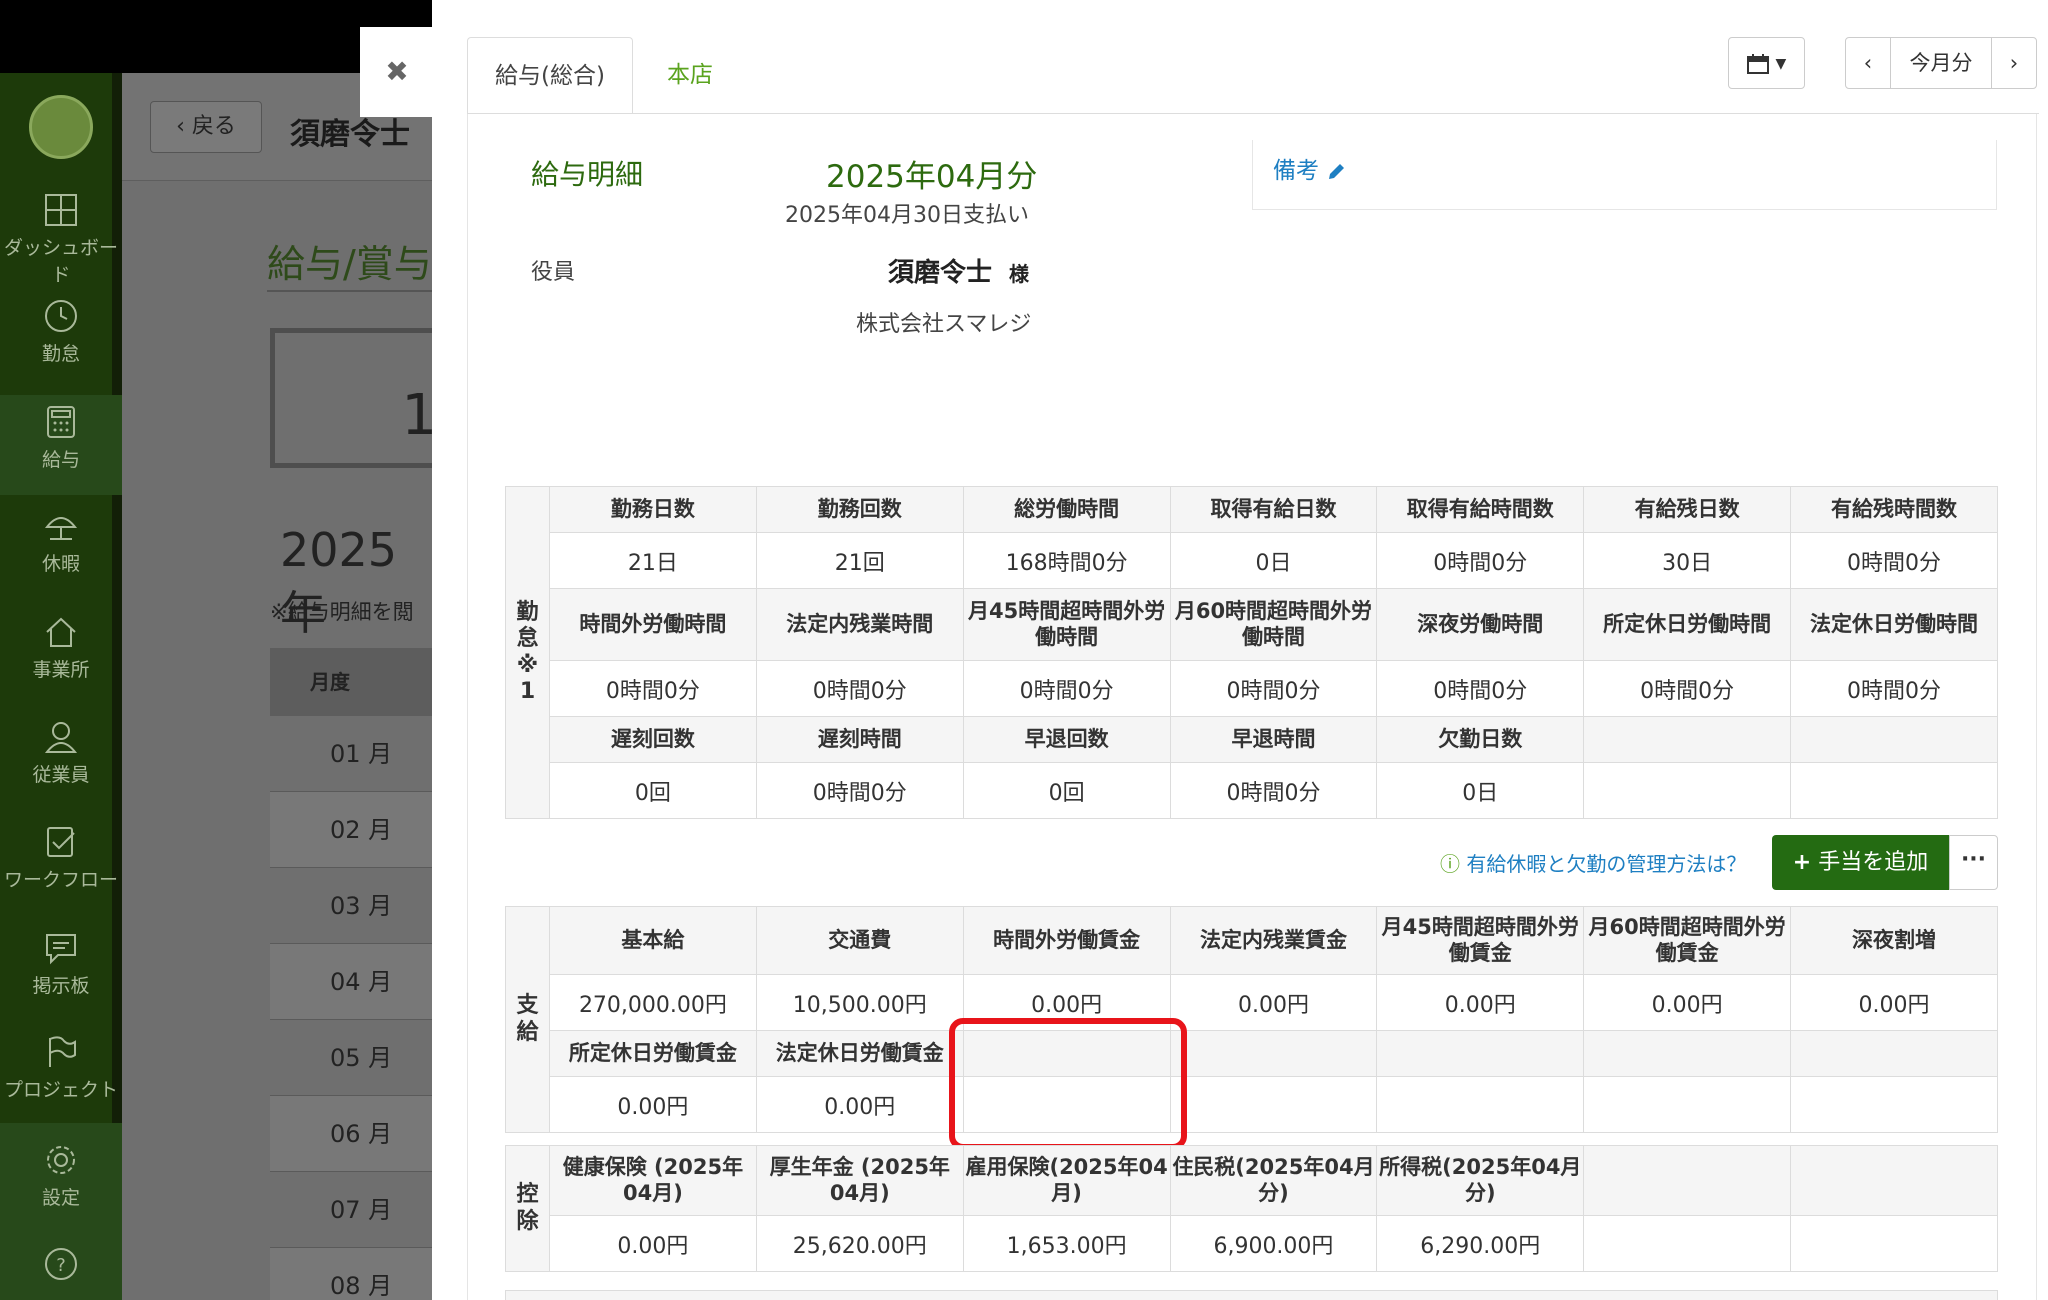  What do you see at coordinates (859, 739) in the screenshot?
I see `table-header-cell: 遅刻時間` at bounding box center [859, 739].